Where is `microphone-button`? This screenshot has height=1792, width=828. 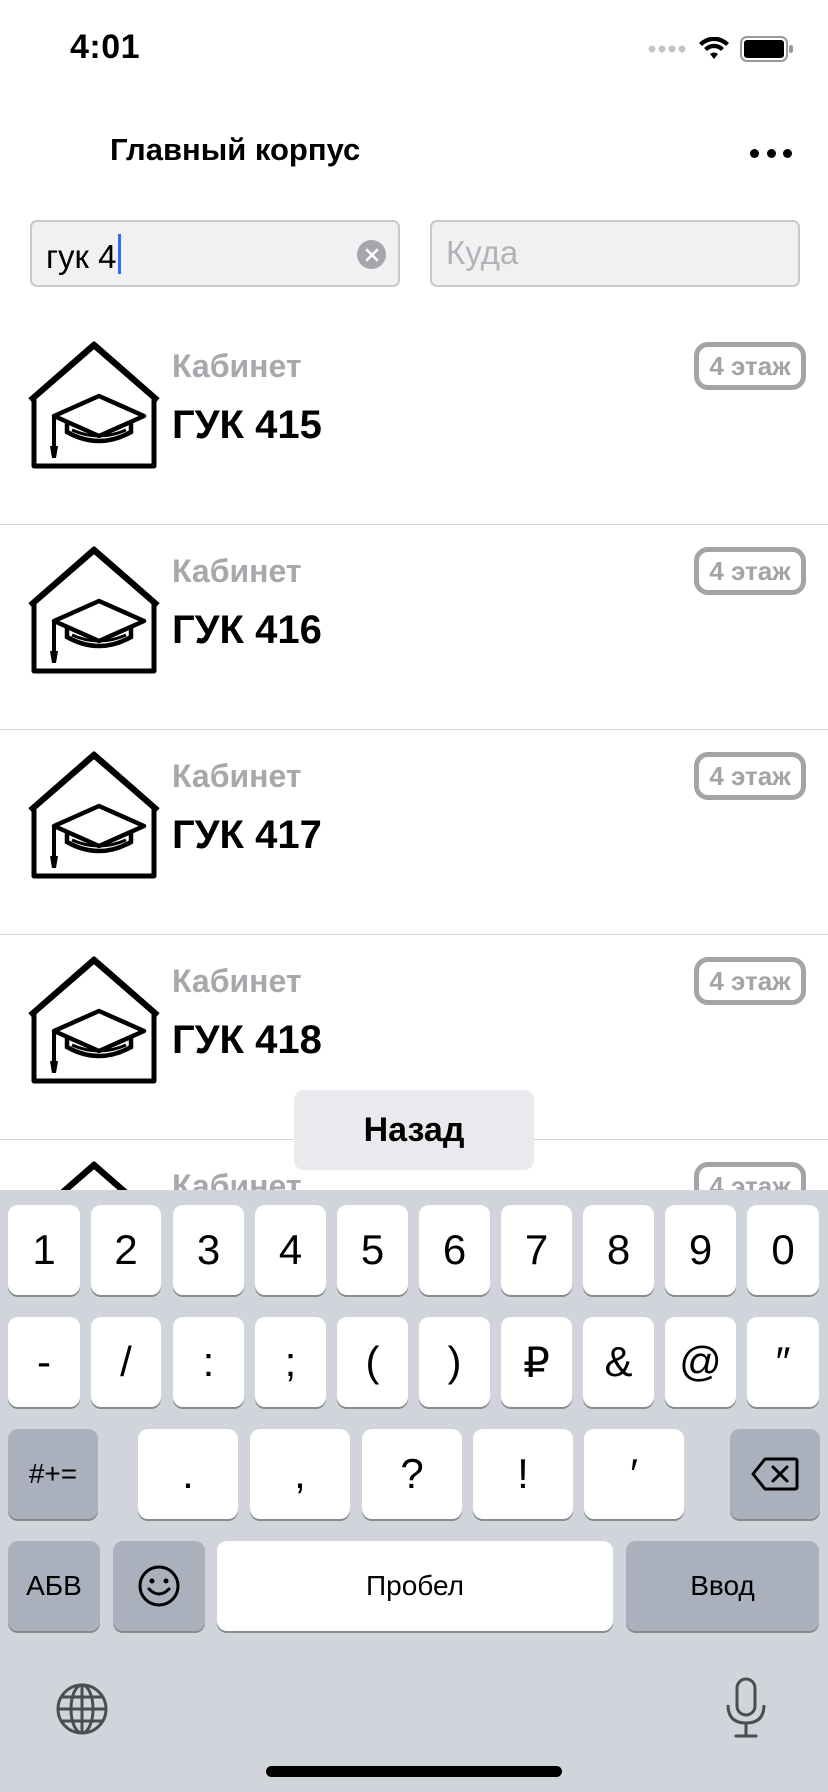
microphone-button is located at coordinates (746, 1708).